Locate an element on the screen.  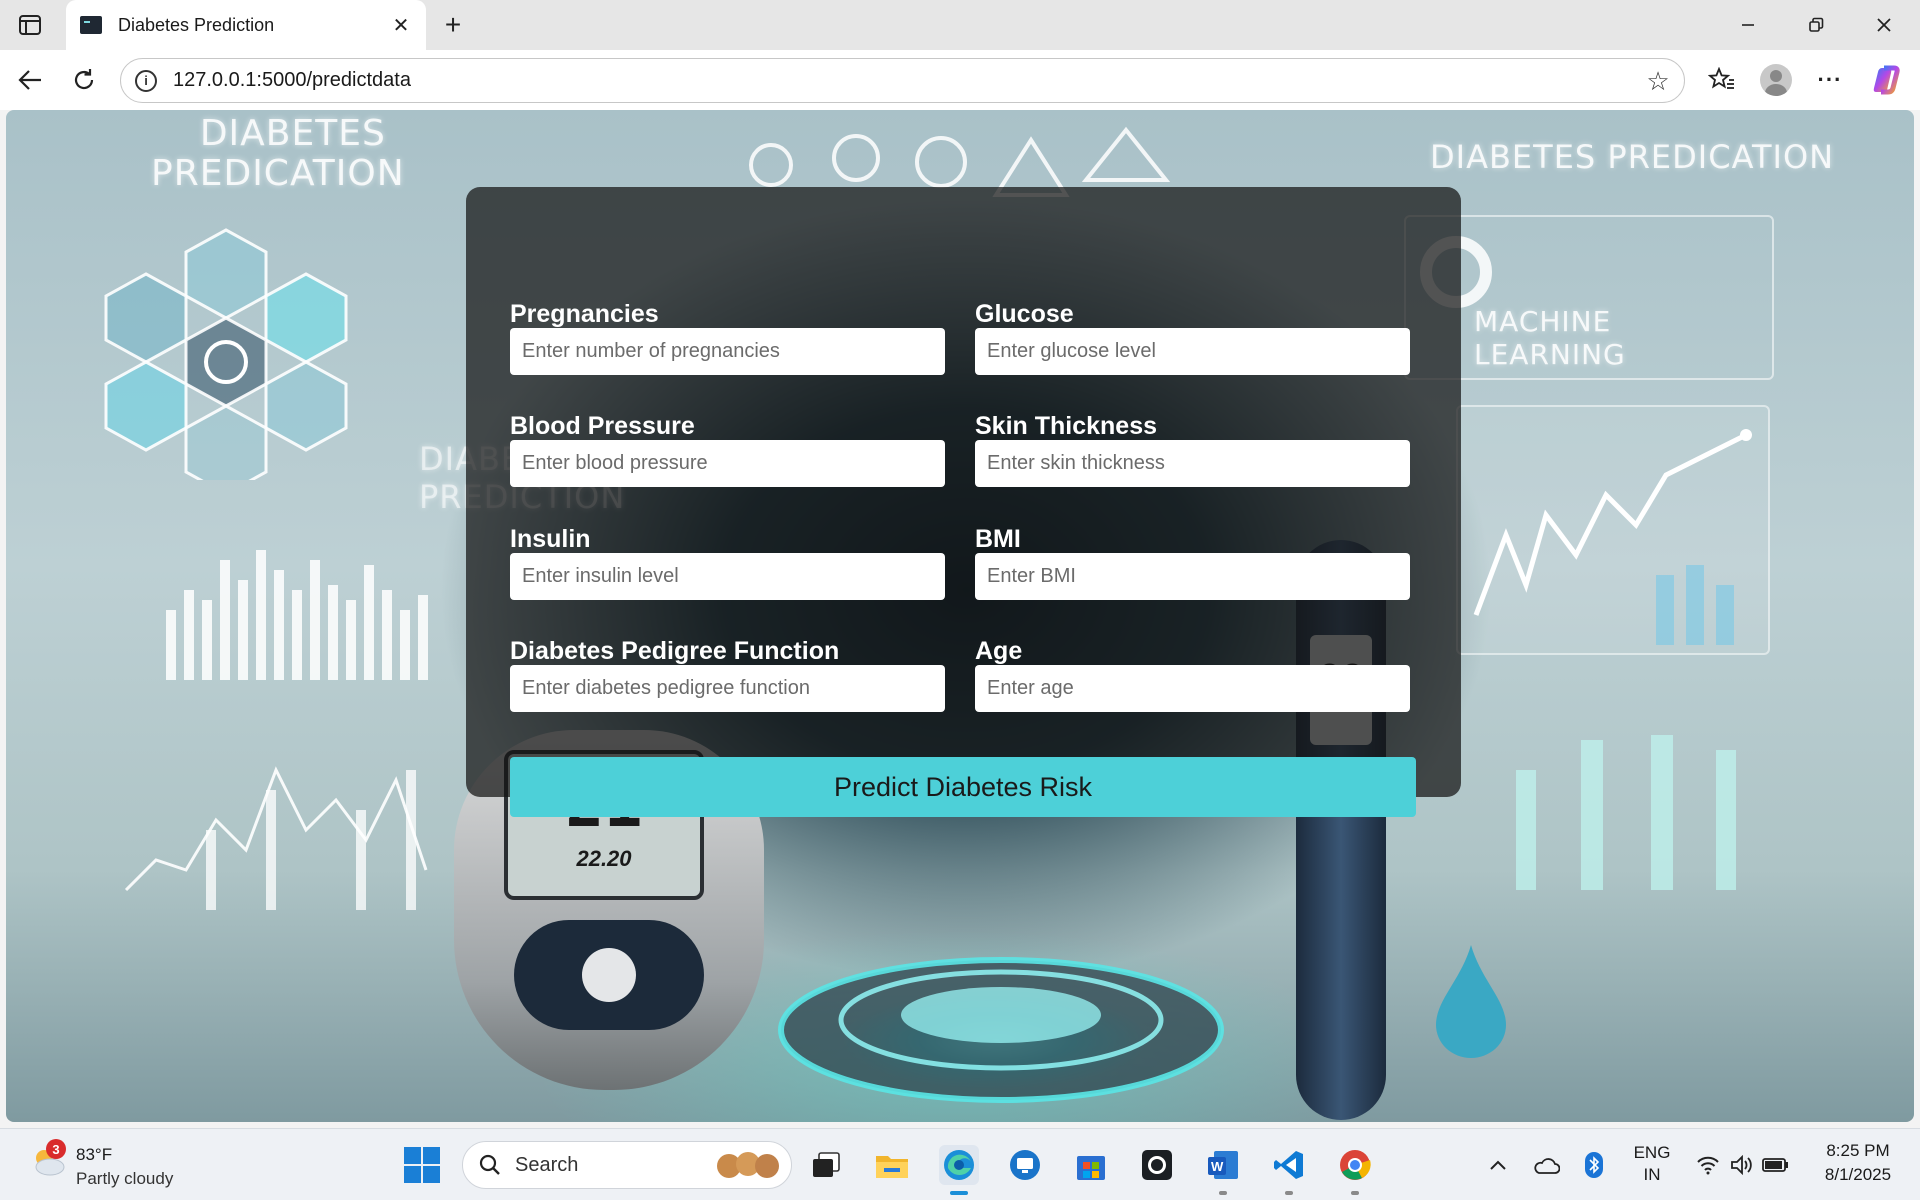
hexagon-cluster-graphic is located at coordinates (226, 354).